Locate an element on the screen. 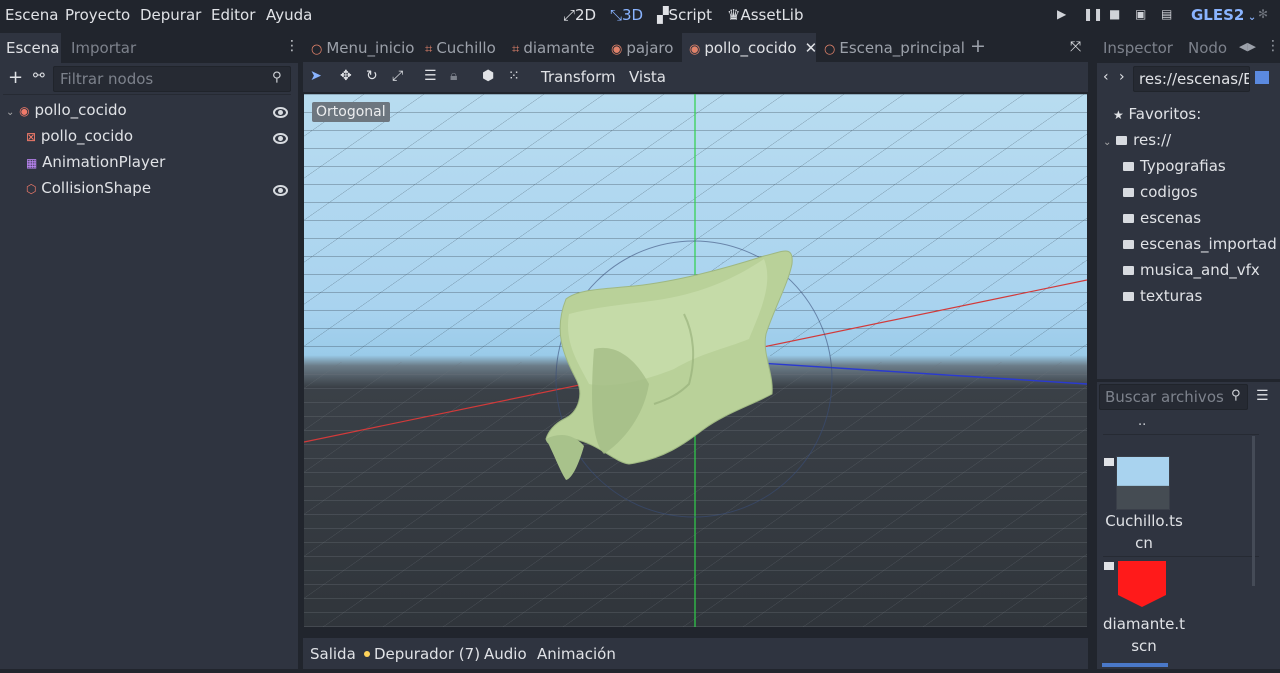 The height and width of the screenshot is (673, 1280). cuchillo-thumbnail is located at coordinates (1143, 483).